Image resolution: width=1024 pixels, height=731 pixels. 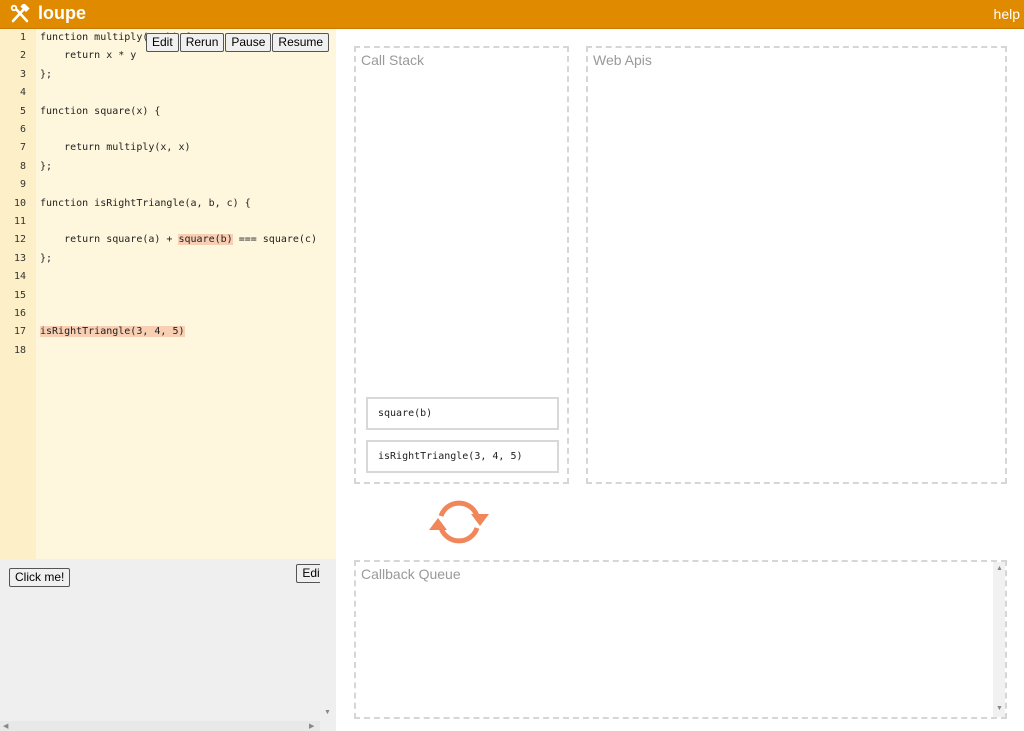 What do you see at coordinates (19, 295) in the screenshot?
I see `line-number: 15` at bounding box center [19, 295].